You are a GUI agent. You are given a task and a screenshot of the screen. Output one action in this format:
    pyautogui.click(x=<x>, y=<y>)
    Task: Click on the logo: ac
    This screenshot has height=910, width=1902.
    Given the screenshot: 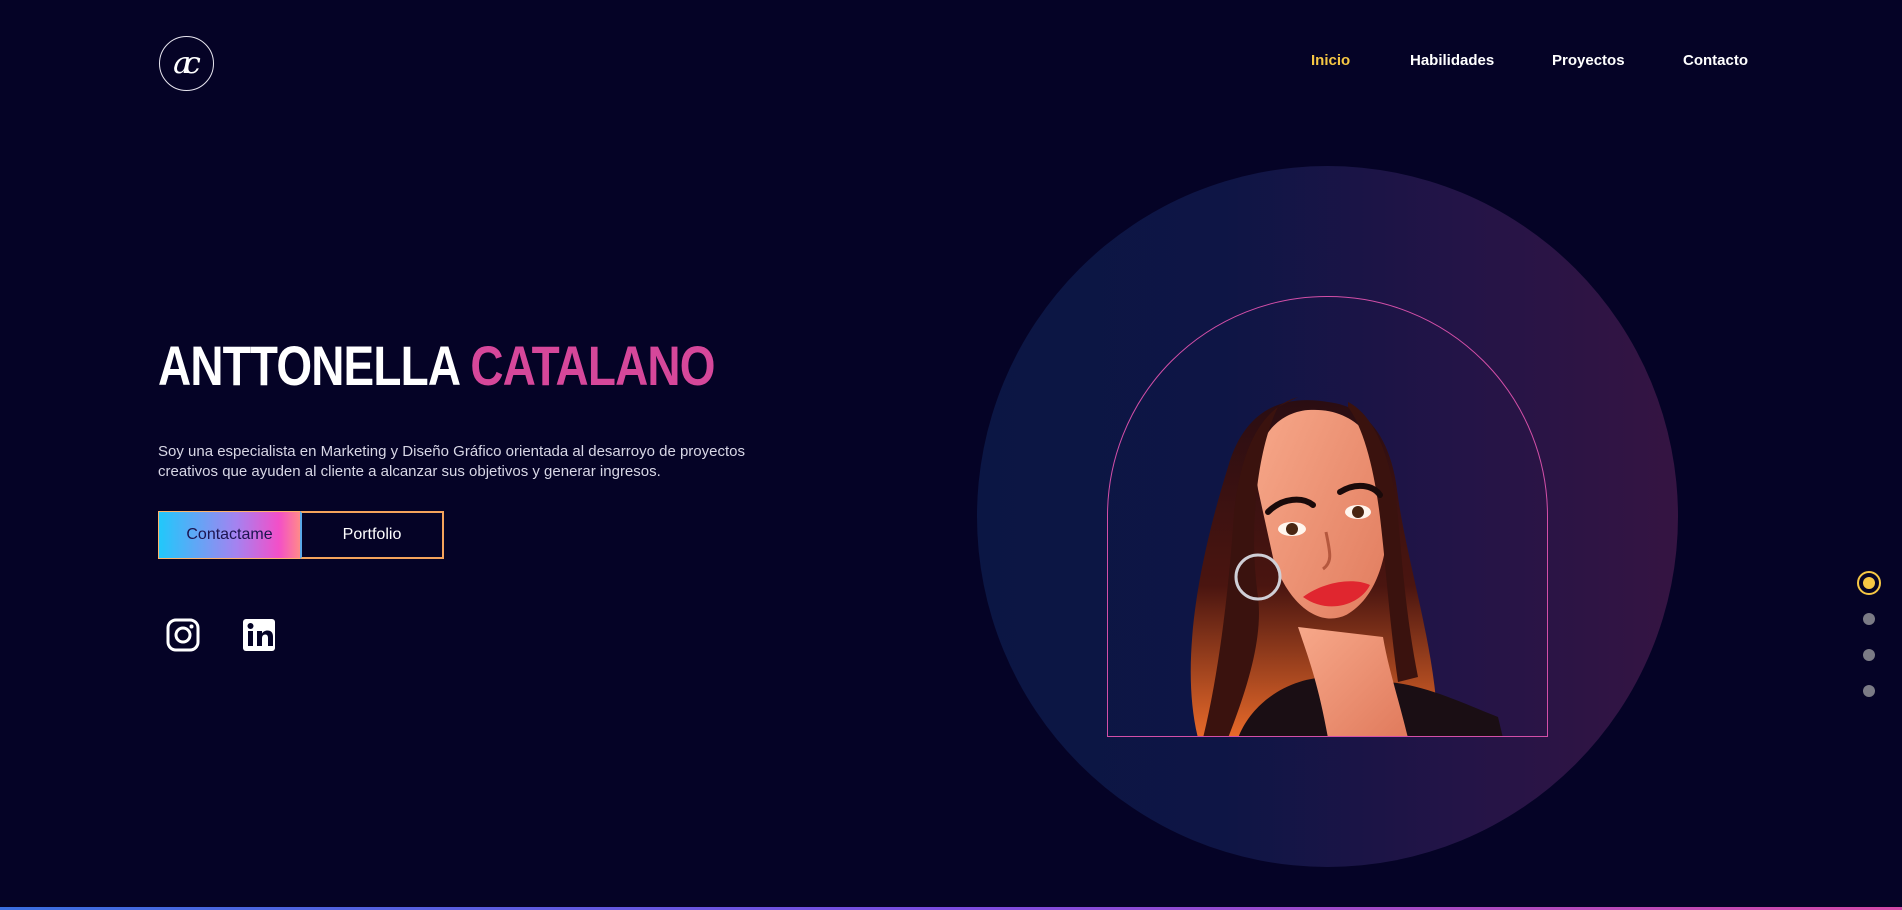 What is the action you would take?
    pyautogui.click(x=186, y=63)
    